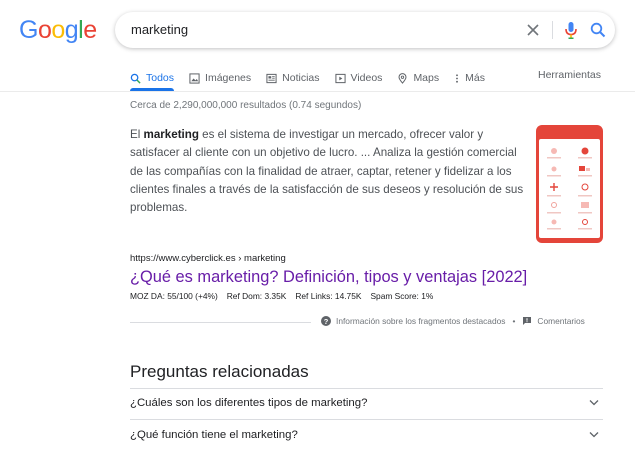 The image size is (635, 467). What do you see at coordinates (402, 296) in the screenshot?
I see `moz-spam-score: Spam Score: 1%` at bounding box center [402, 296].